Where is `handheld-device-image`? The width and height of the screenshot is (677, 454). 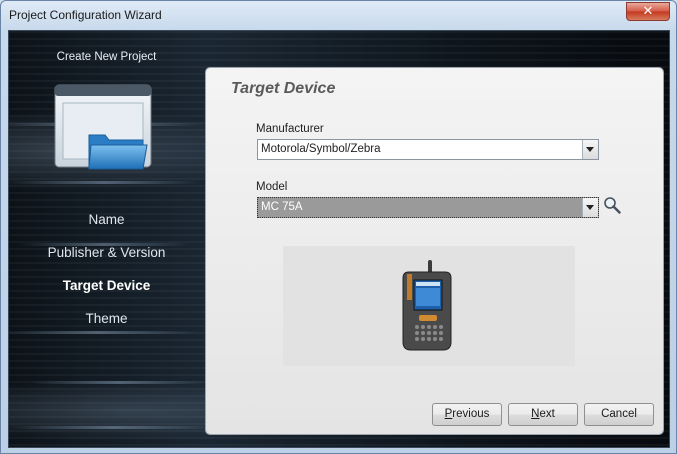 handheld-device-image is located at coordinates (427, 305).